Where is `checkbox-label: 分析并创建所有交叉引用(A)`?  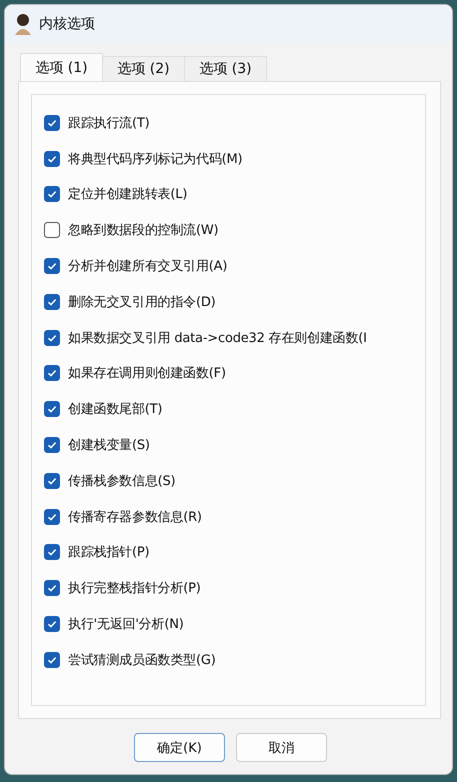
checkbox-label: 分析并创建所有交叉引用(A) is located at coordinates (148, 266).